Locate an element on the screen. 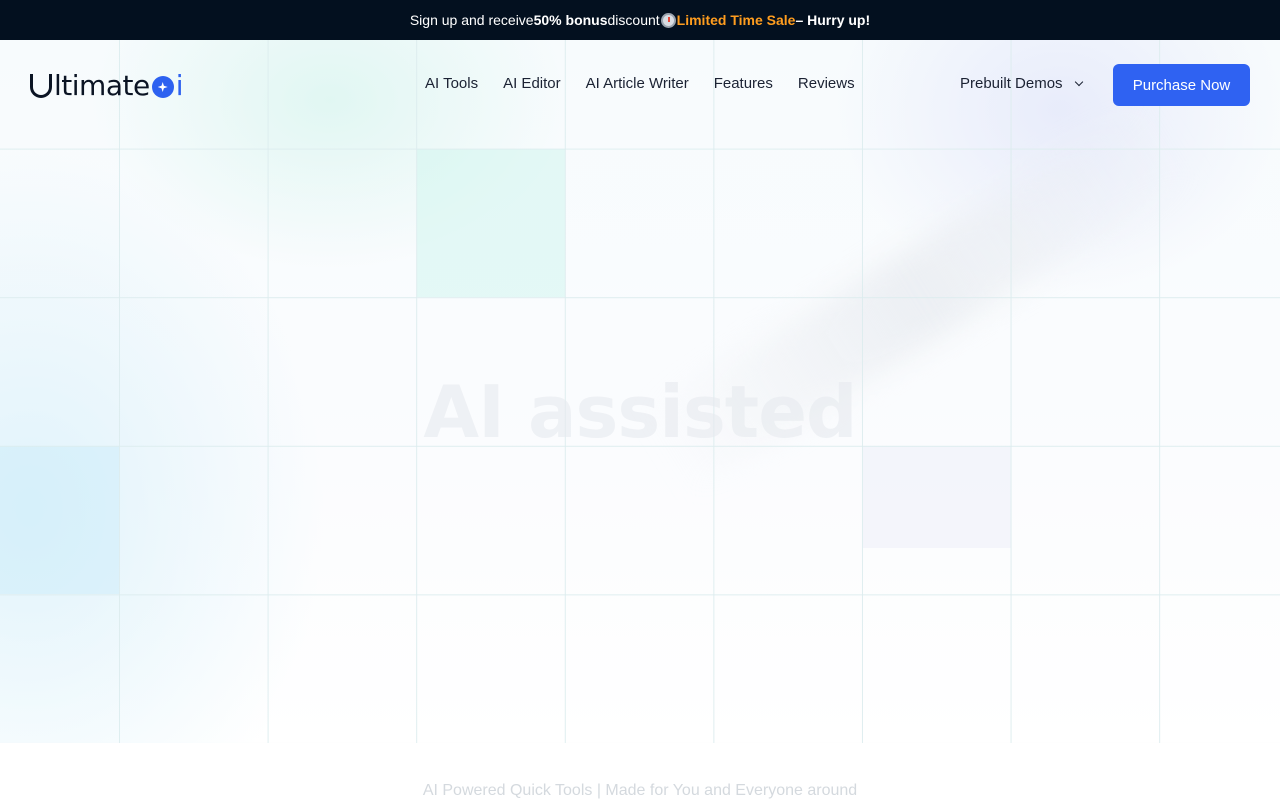 This screenshot has width=1280, height=800. chevron-down-icon is located at coordinates (1078, 81).